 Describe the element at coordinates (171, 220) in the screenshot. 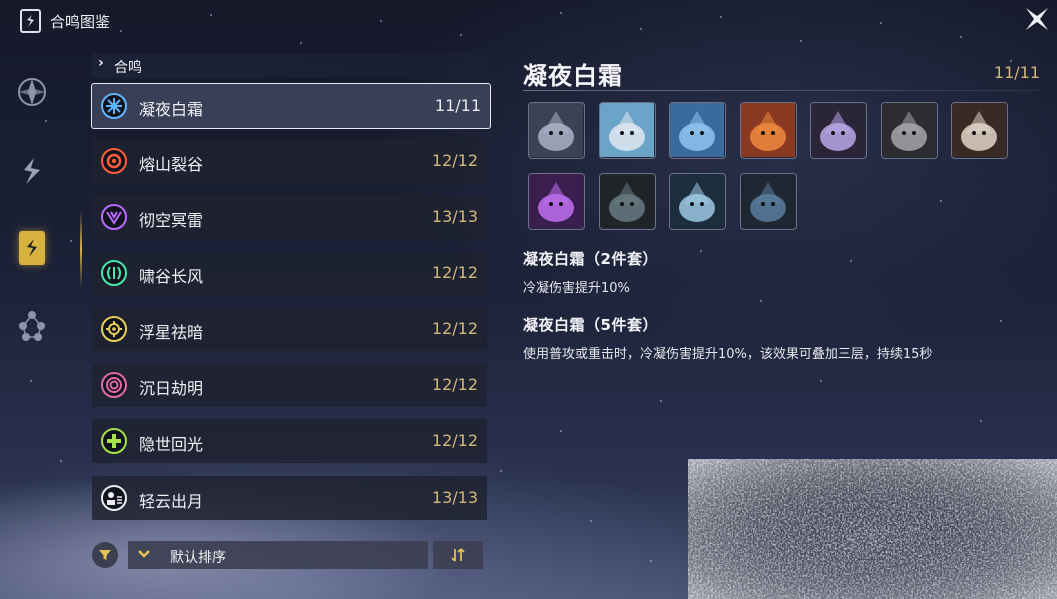

I see `sonata-name: 彻空冥雷` at that location.